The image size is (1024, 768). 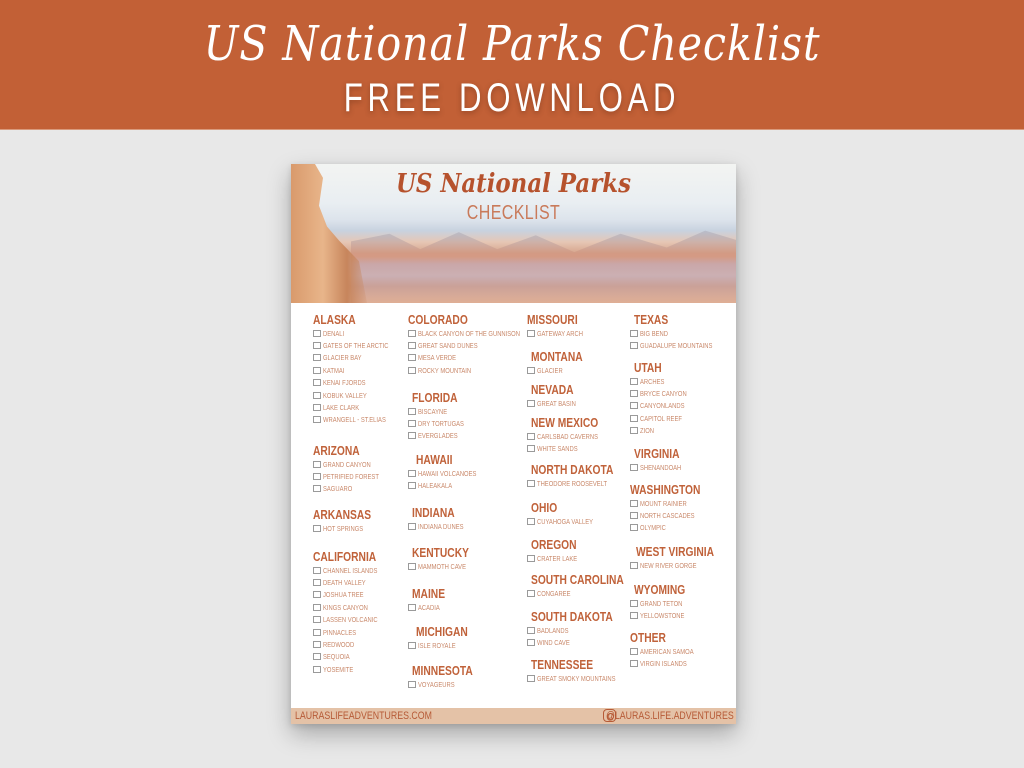 I want to click on park-item: KOBUK VALLEY, so click(x=360, y=395).